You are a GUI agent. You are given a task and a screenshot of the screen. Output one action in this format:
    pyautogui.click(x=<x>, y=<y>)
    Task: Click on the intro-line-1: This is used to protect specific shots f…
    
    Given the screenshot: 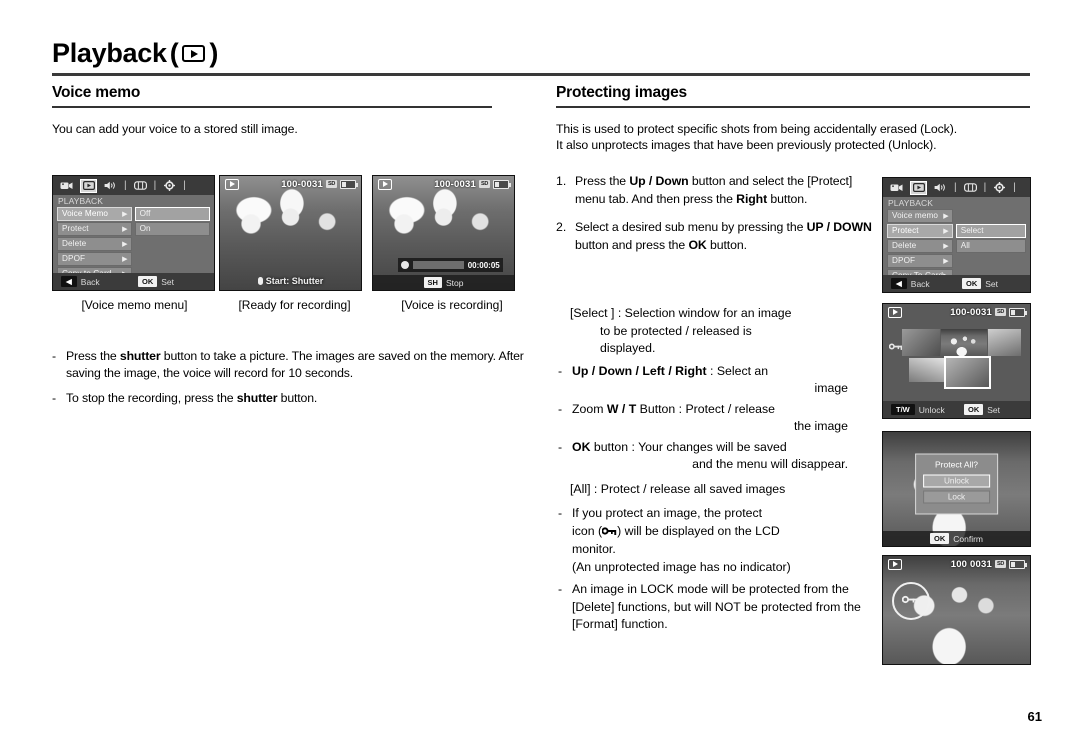 What is the action you would take?
    pyautogui.click(x=757, y=128)
    